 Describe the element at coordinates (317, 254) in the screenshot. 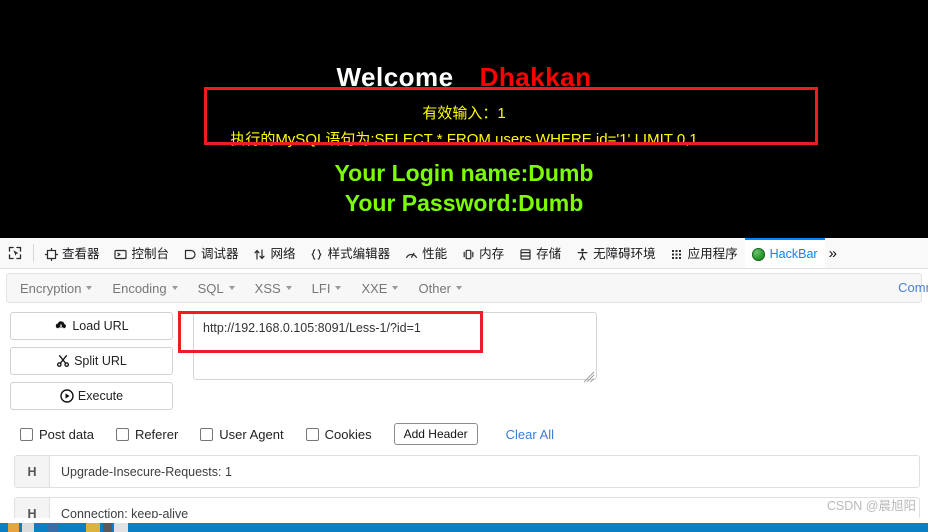

I see `style-editor-icon` at that location.